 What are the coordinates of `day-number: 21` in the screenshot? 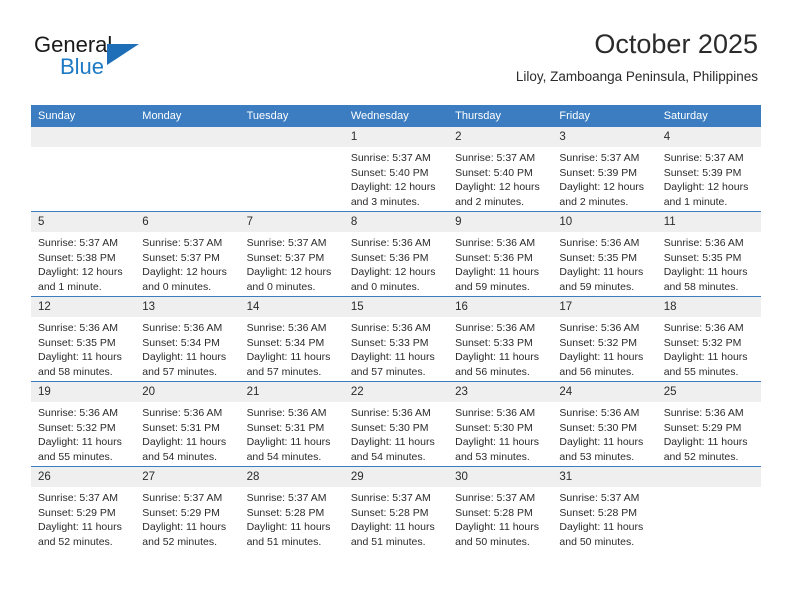 It's located at (291, 392).